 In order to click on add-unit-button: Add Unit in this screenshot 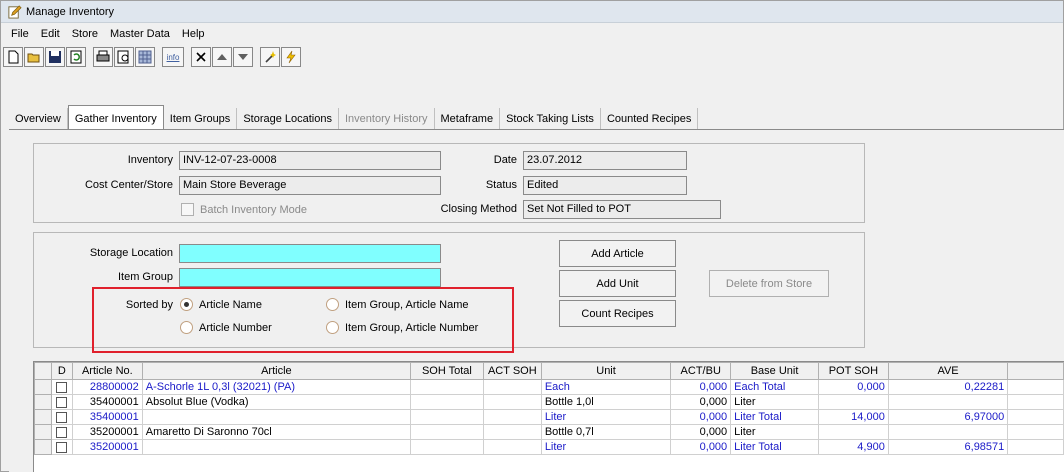, I will do `click(617, 283)`.